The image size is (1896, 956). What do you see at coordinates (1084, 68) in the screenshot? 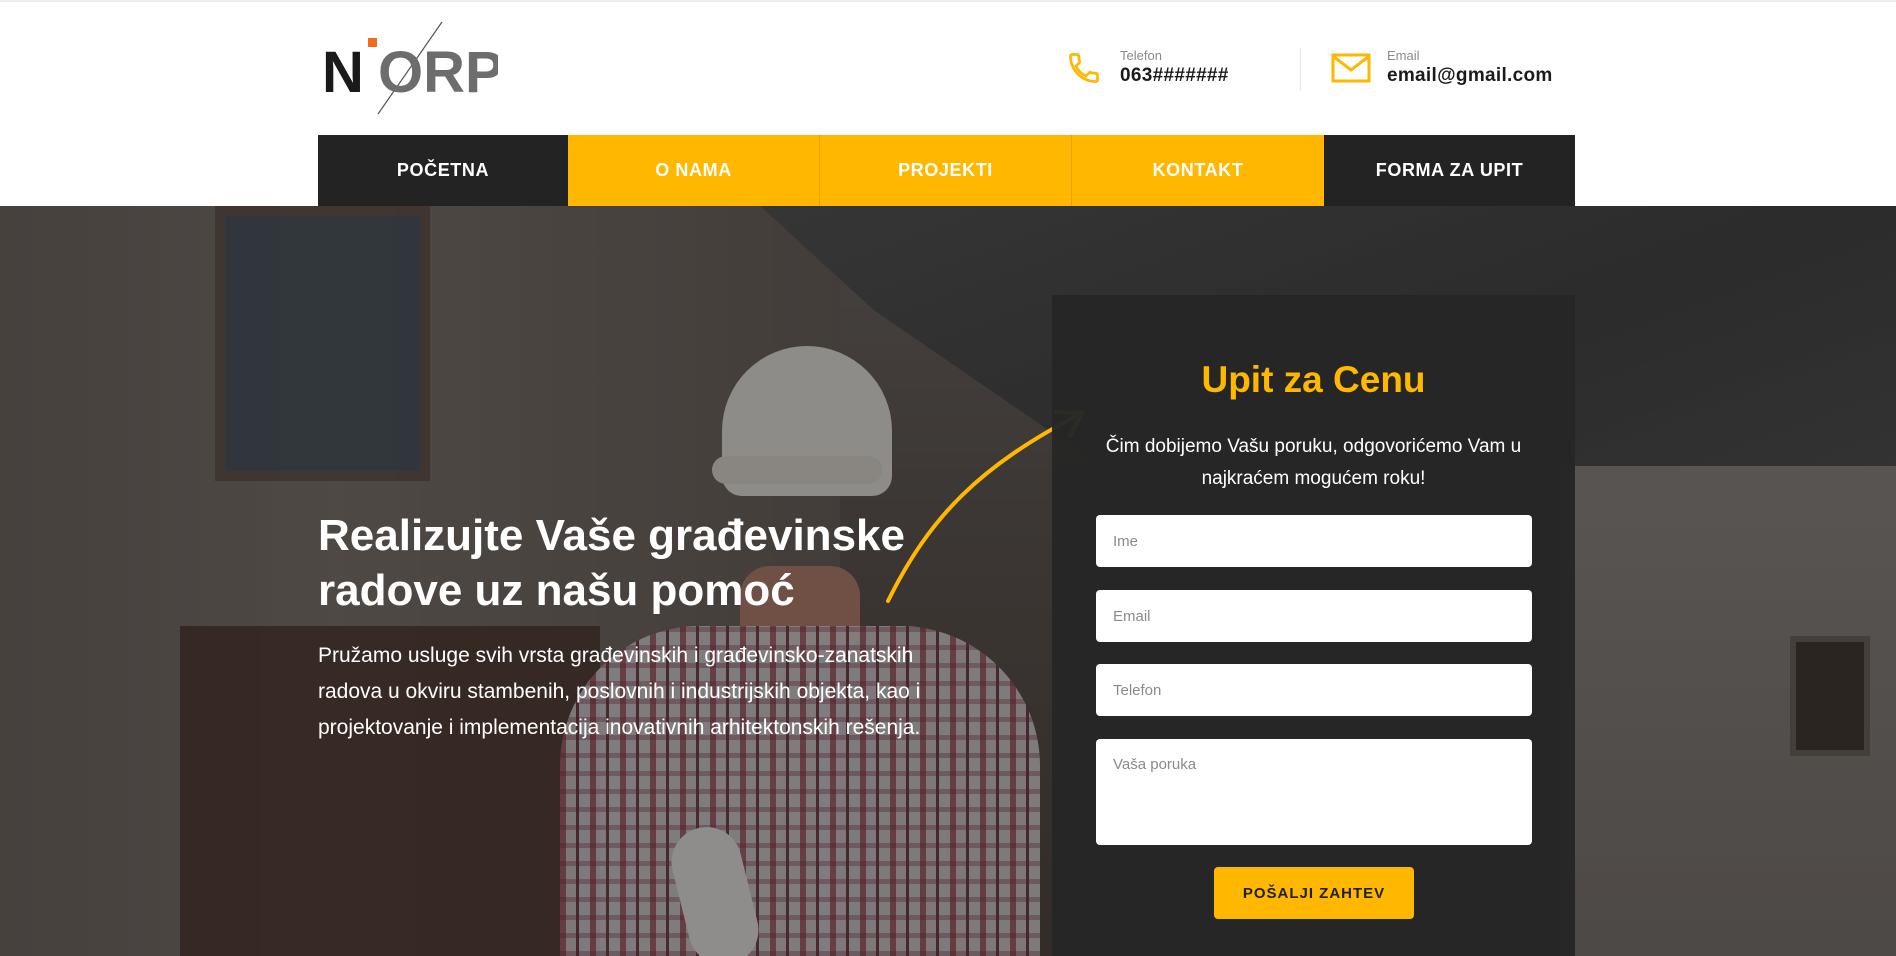
I see `phone-icon` at bounding box center [1084, 68].